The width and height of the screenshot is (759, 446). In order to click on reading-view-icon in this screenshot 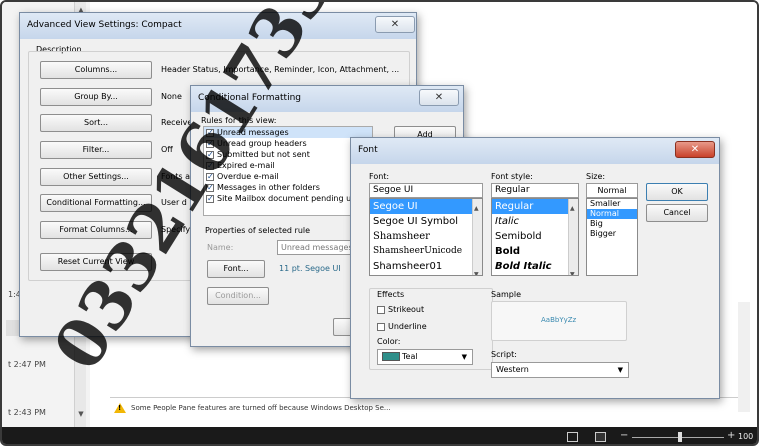, I will do `click(600, 437)`.